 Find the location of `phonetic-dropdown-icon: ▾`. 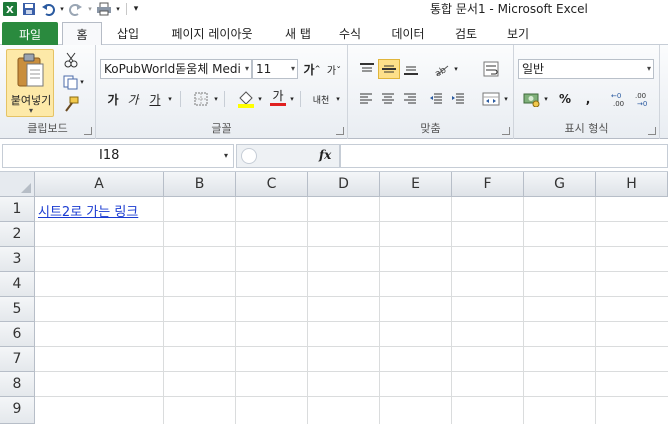

phonetic-dropdown-icon: ▾ is located at coordinates (338, 99).